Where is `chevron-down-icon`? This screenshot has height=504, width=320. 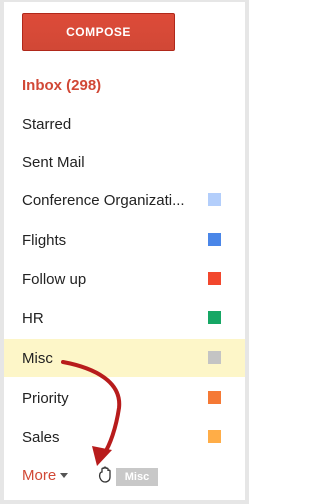
chevron-down-icon is located at coordinates (64, 475).